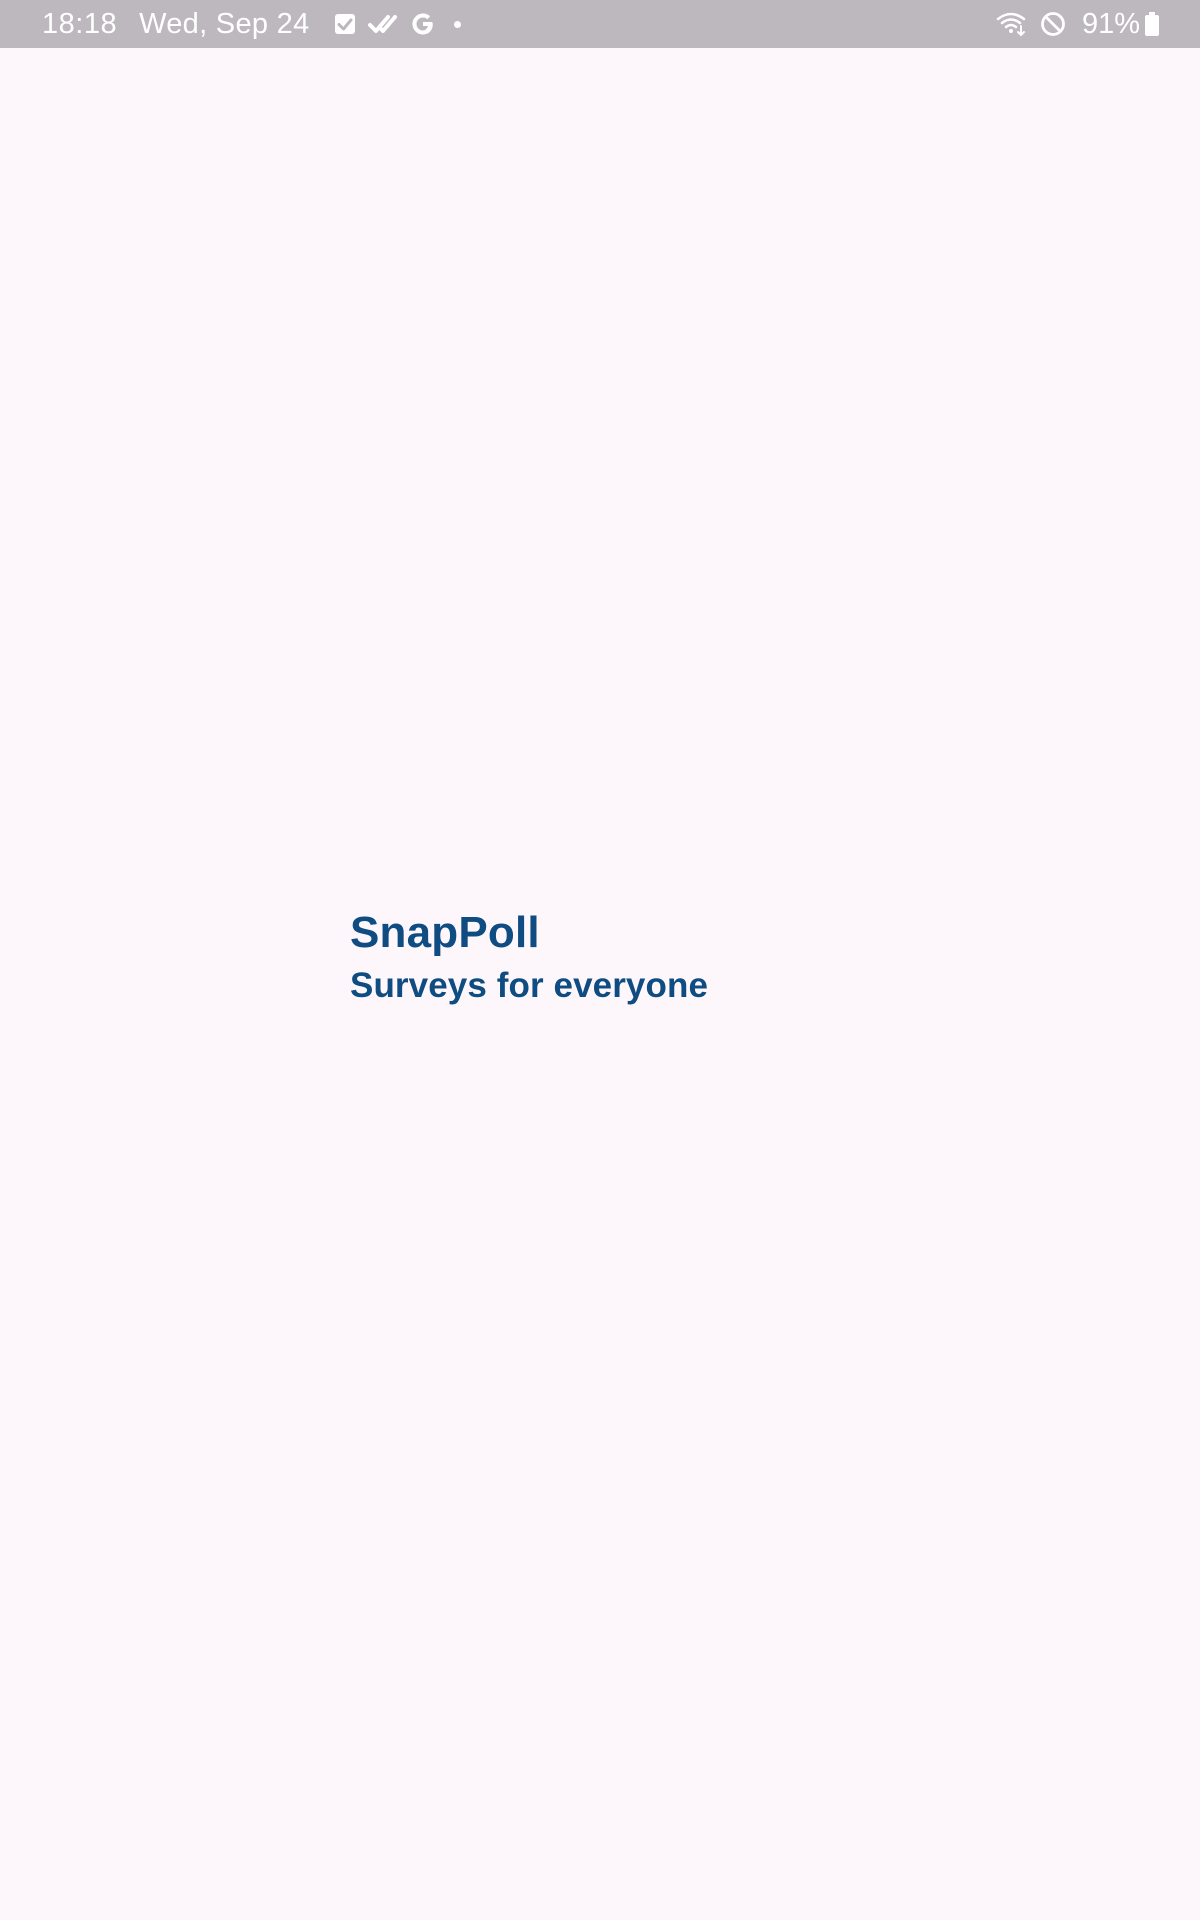 The image size is (1200, 1920). What do you see at coordinates (529, 985) in the screenshot?
I see `app-tagline: Surveys for everyone` at bounding box center [529, 985].